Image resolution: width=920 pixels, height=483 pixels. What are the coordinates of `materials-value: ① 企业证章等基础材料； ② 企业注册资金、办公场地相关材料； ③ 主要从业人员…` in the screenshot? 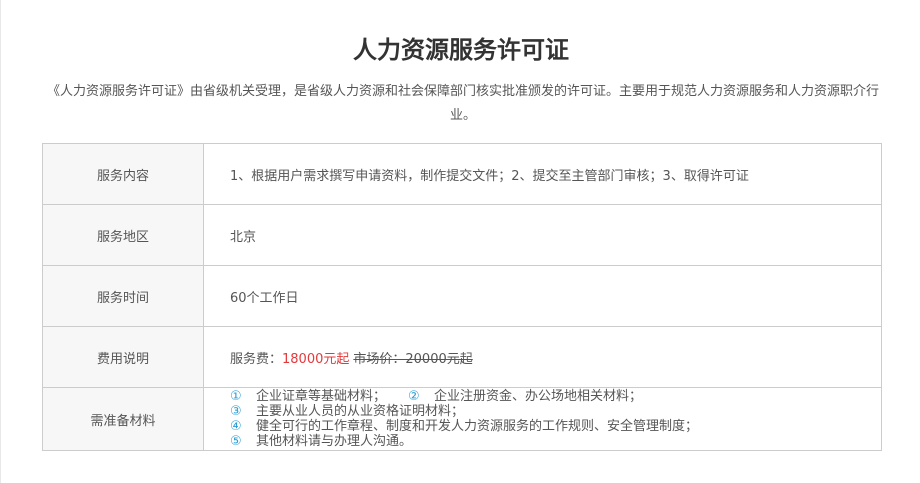 It's located at (542, 419).